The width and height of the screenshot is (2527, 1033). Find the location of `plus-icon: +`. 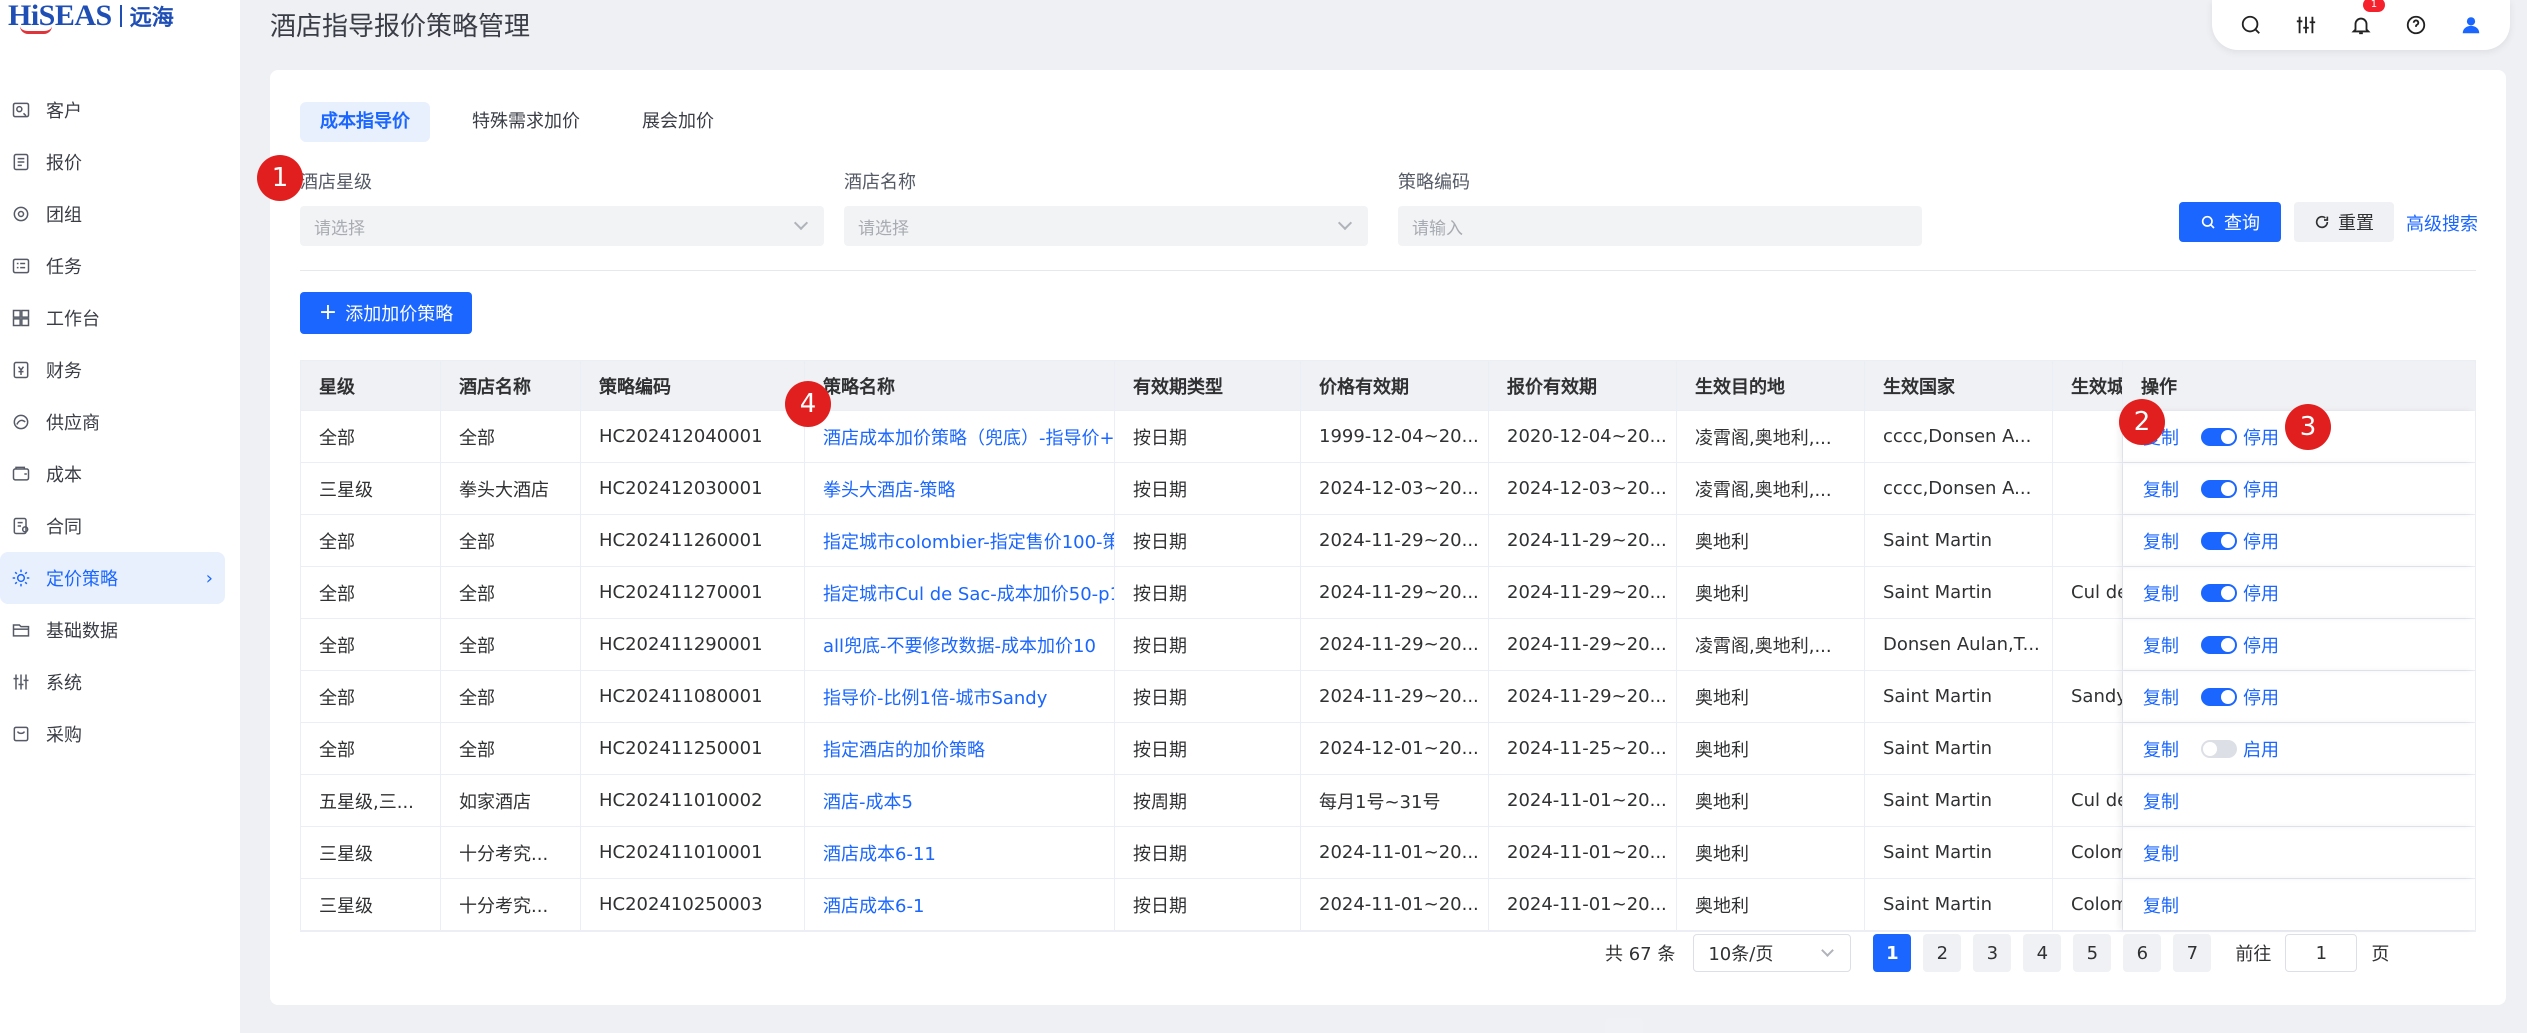

plus-icon: + is located at coordinates (328, 312).